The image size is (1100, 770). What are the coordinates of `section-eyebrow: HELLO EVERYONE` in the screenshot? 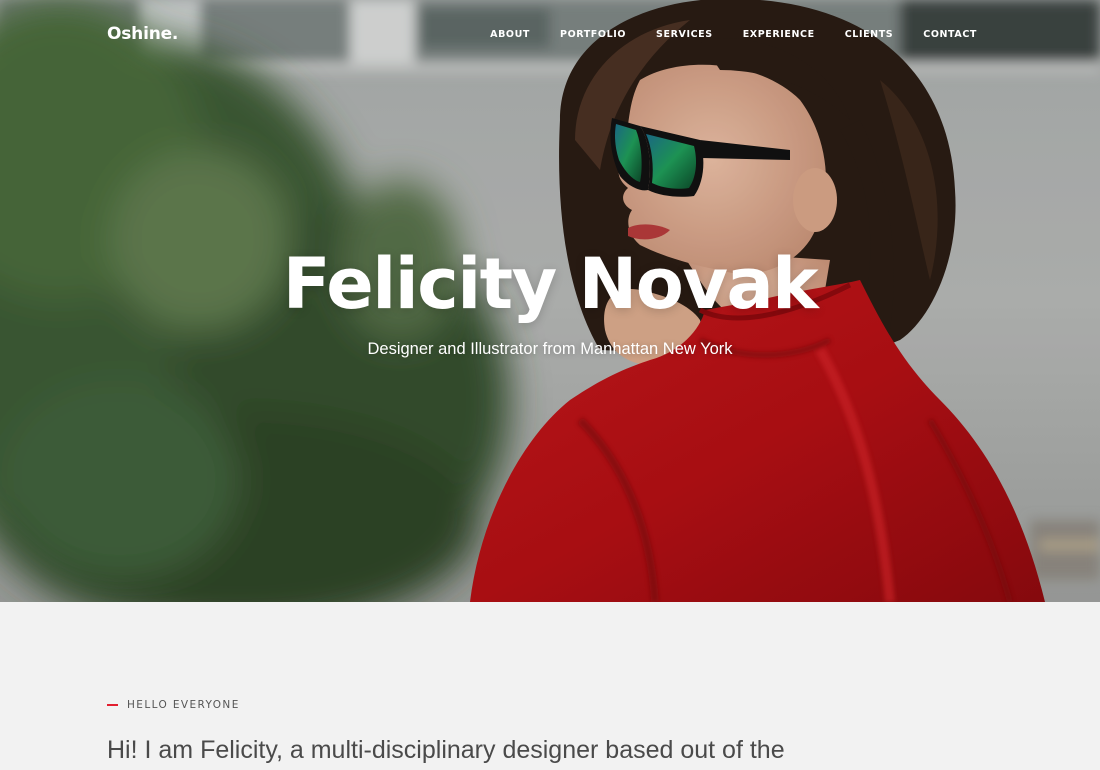 It's located at (173, 705).